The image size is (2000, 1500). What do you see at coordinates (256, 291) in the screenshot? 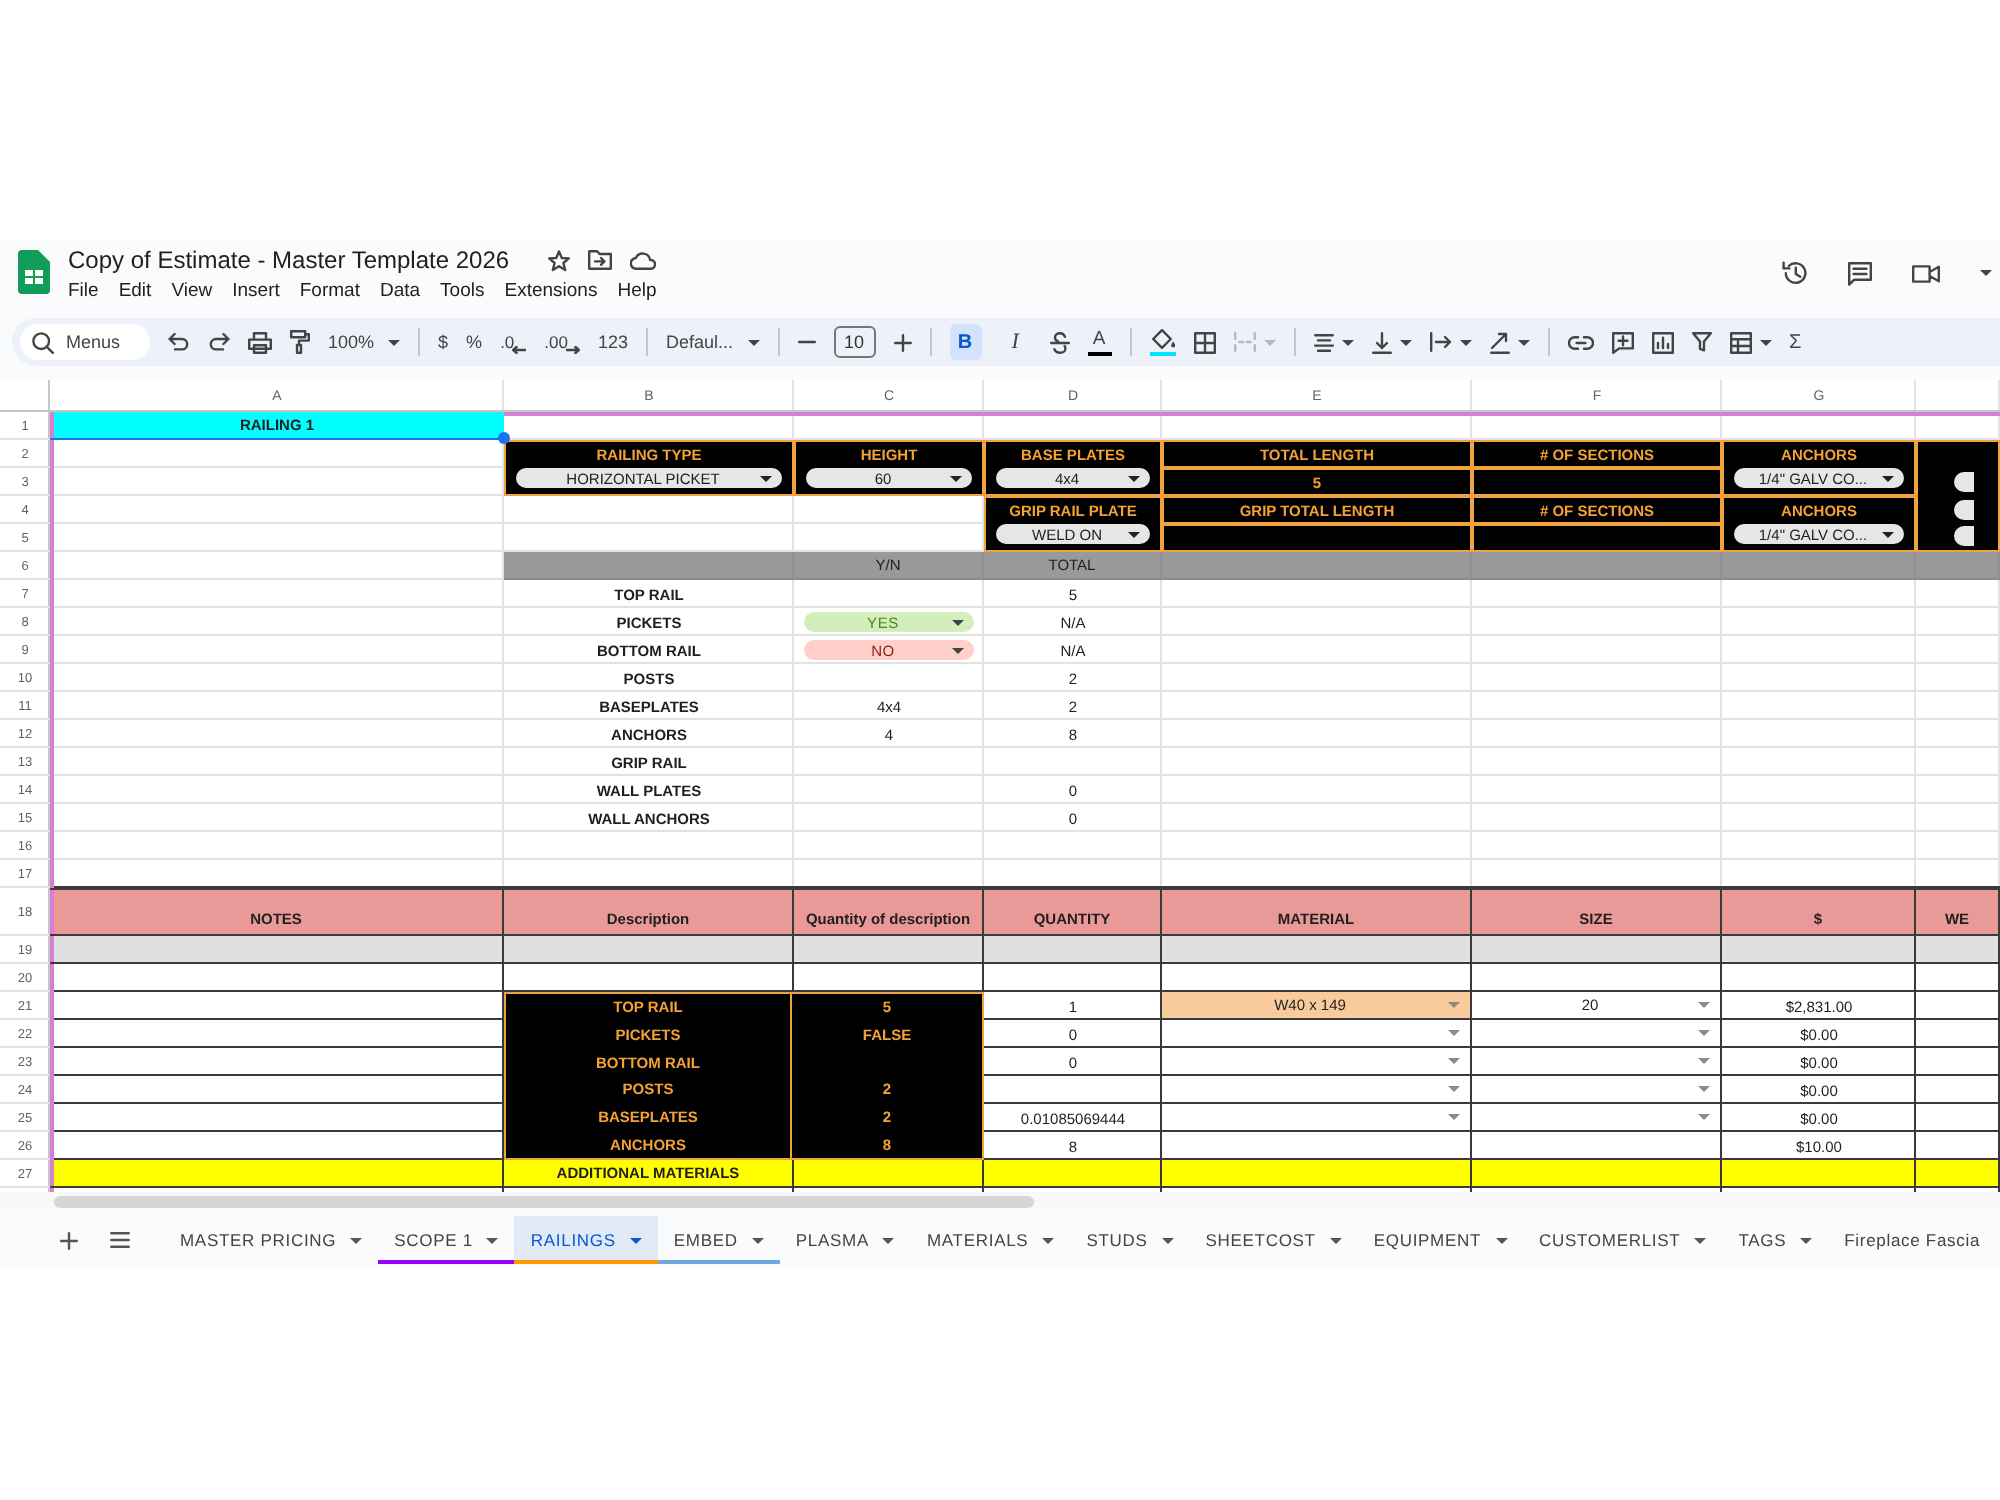
I see `menu-item: Insert` at bounding box center [256, 291].